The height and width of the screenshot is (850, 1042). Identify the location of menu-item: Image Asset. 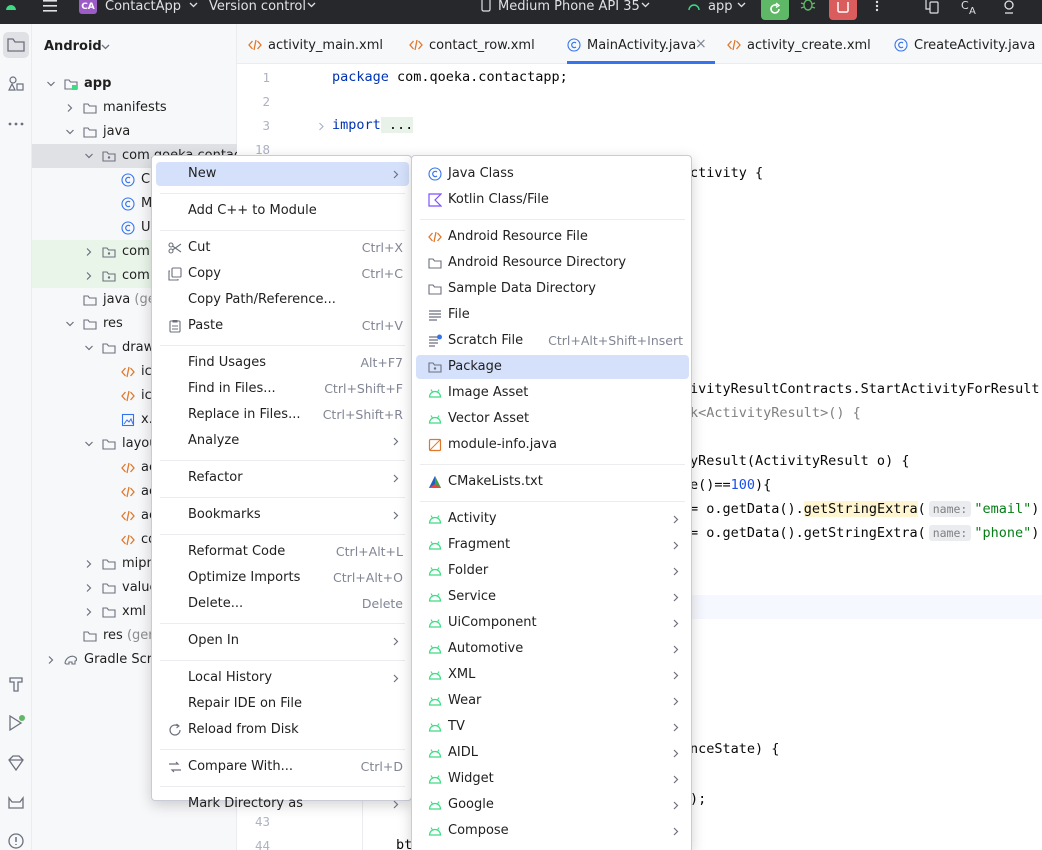
(552, 393).